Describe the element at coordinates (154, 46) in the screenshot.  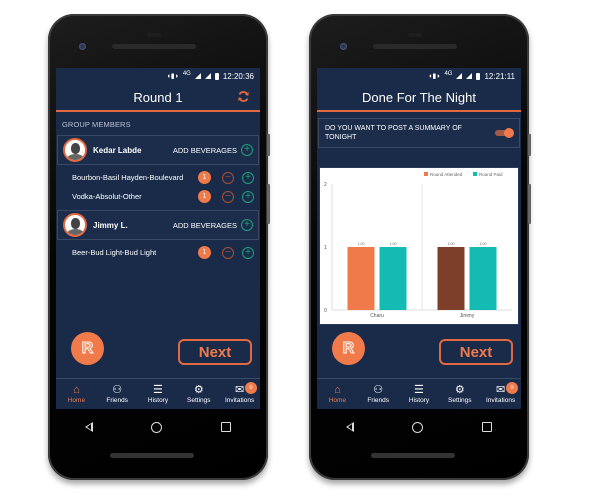
I see `earpiece-speaker` at that location.